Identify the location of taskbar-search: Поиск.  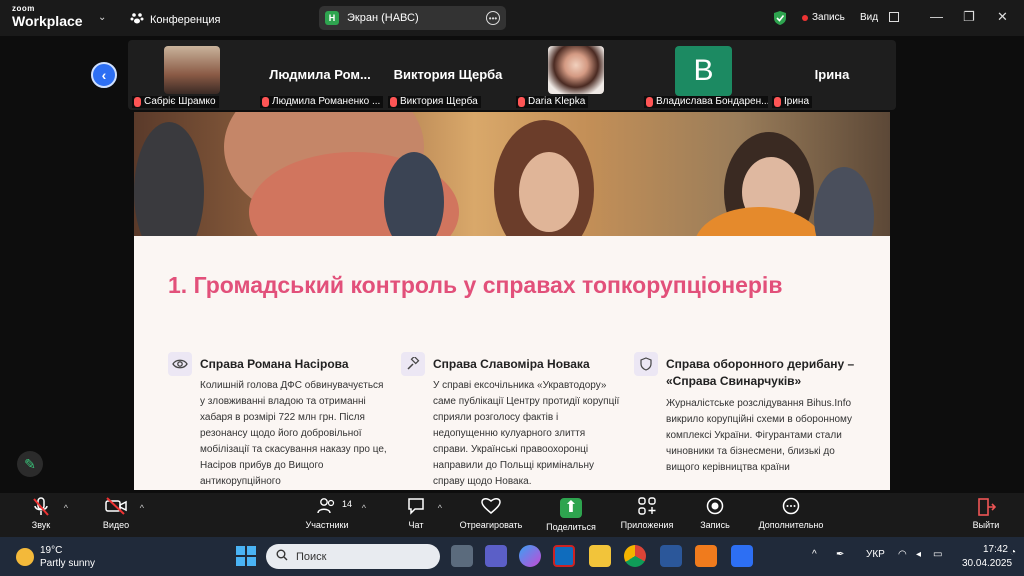
(353, 556).